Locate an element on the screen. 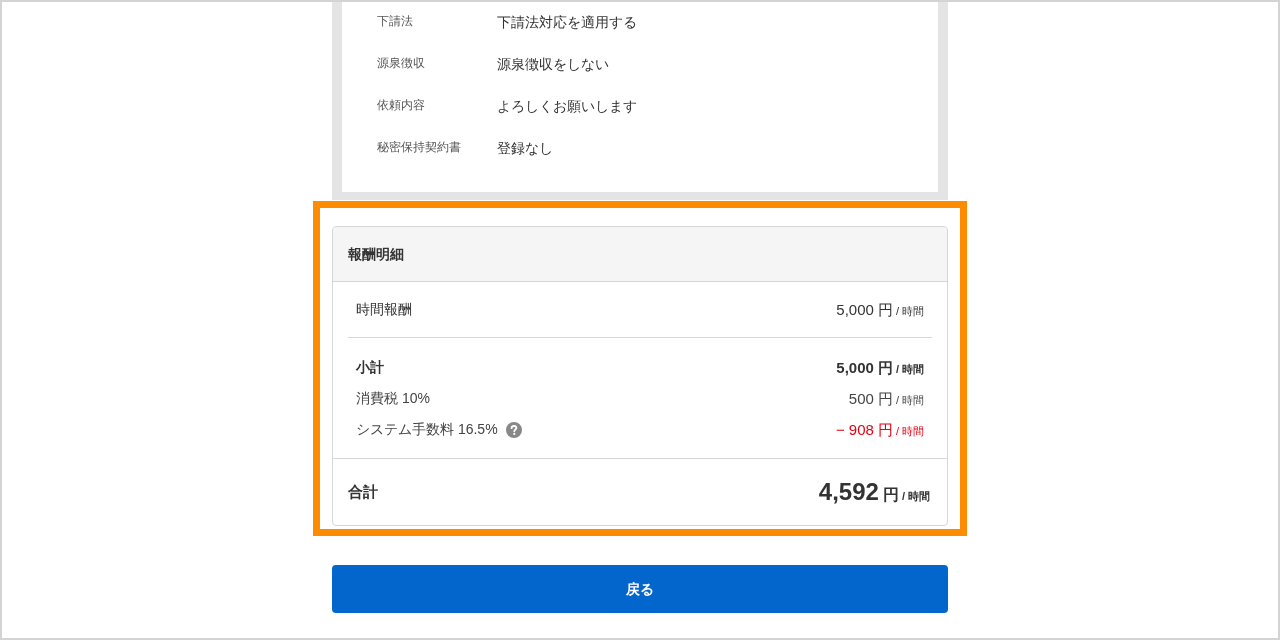 Image resolution: width=1280 pixels, height=640 pixels. summary-label: システム手数料 16.5% is located at coordinates (427, 429).